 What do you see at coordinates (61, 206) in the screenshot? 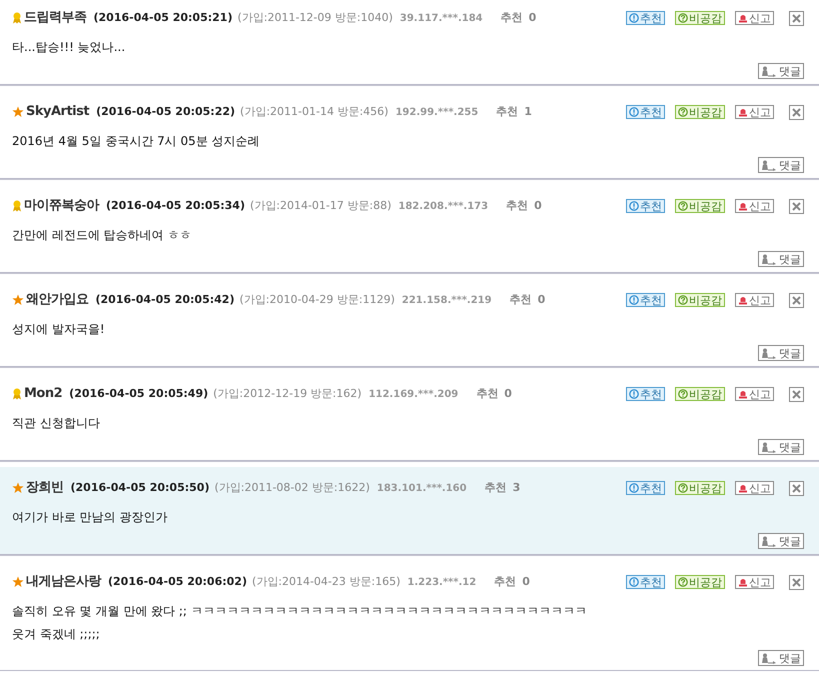
I see `nickname: 마이쮸복숭아` at bounding box center [61, 206].